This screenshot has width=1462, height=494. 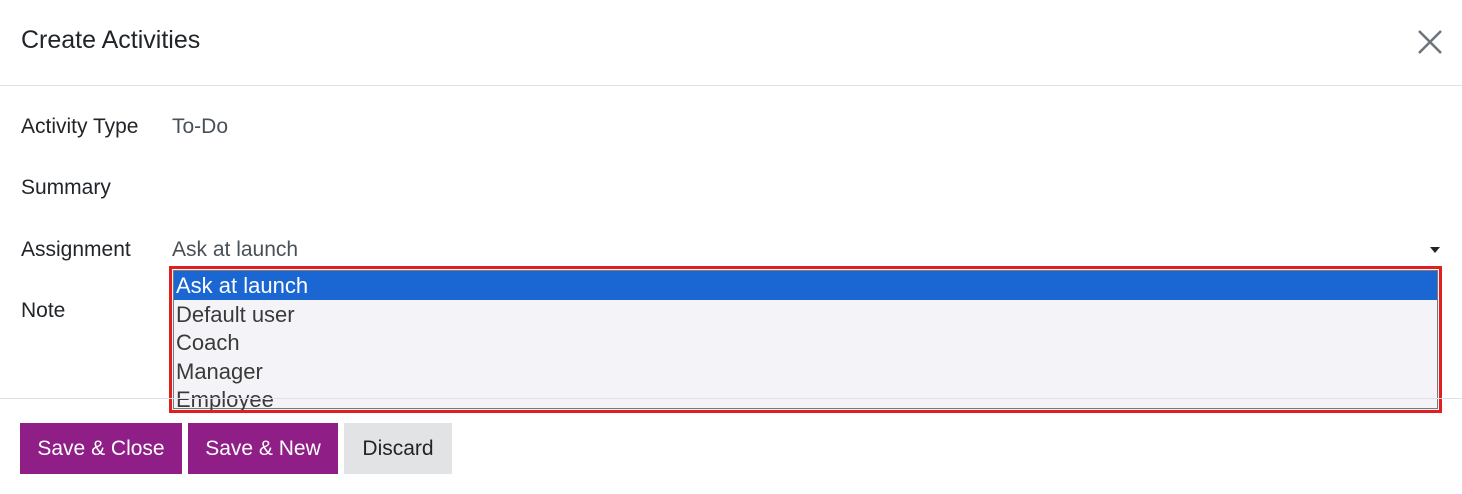 I want to click on save-close-button: Save & Close, so click(x=101, y=448).